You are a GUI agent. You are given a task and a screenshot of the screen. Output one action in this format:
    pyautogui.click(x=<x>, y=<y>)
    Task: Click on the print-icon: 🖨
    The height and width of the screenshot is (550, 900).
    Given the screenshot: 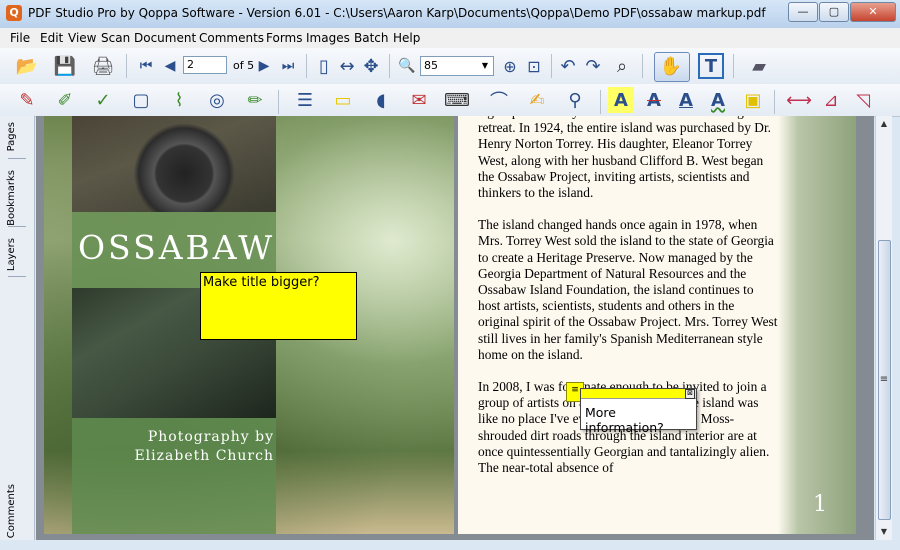 What is the action you would take?
    pyautogui.click(x=103, y=66)
    